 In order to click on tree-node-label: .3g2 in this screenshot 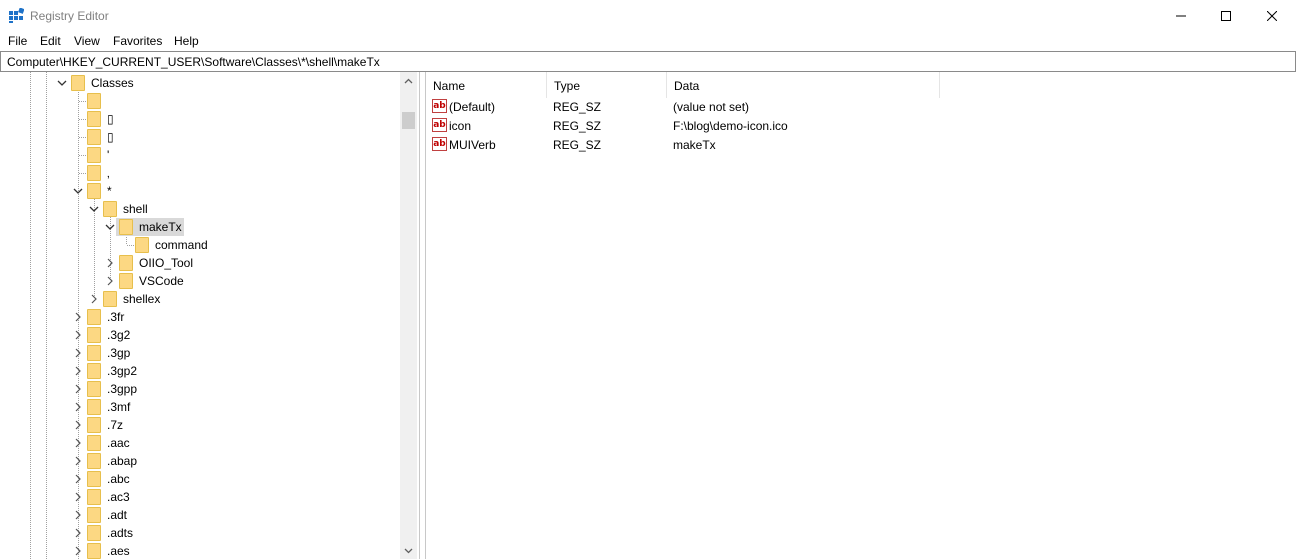, I will do `click(119, 335)`.